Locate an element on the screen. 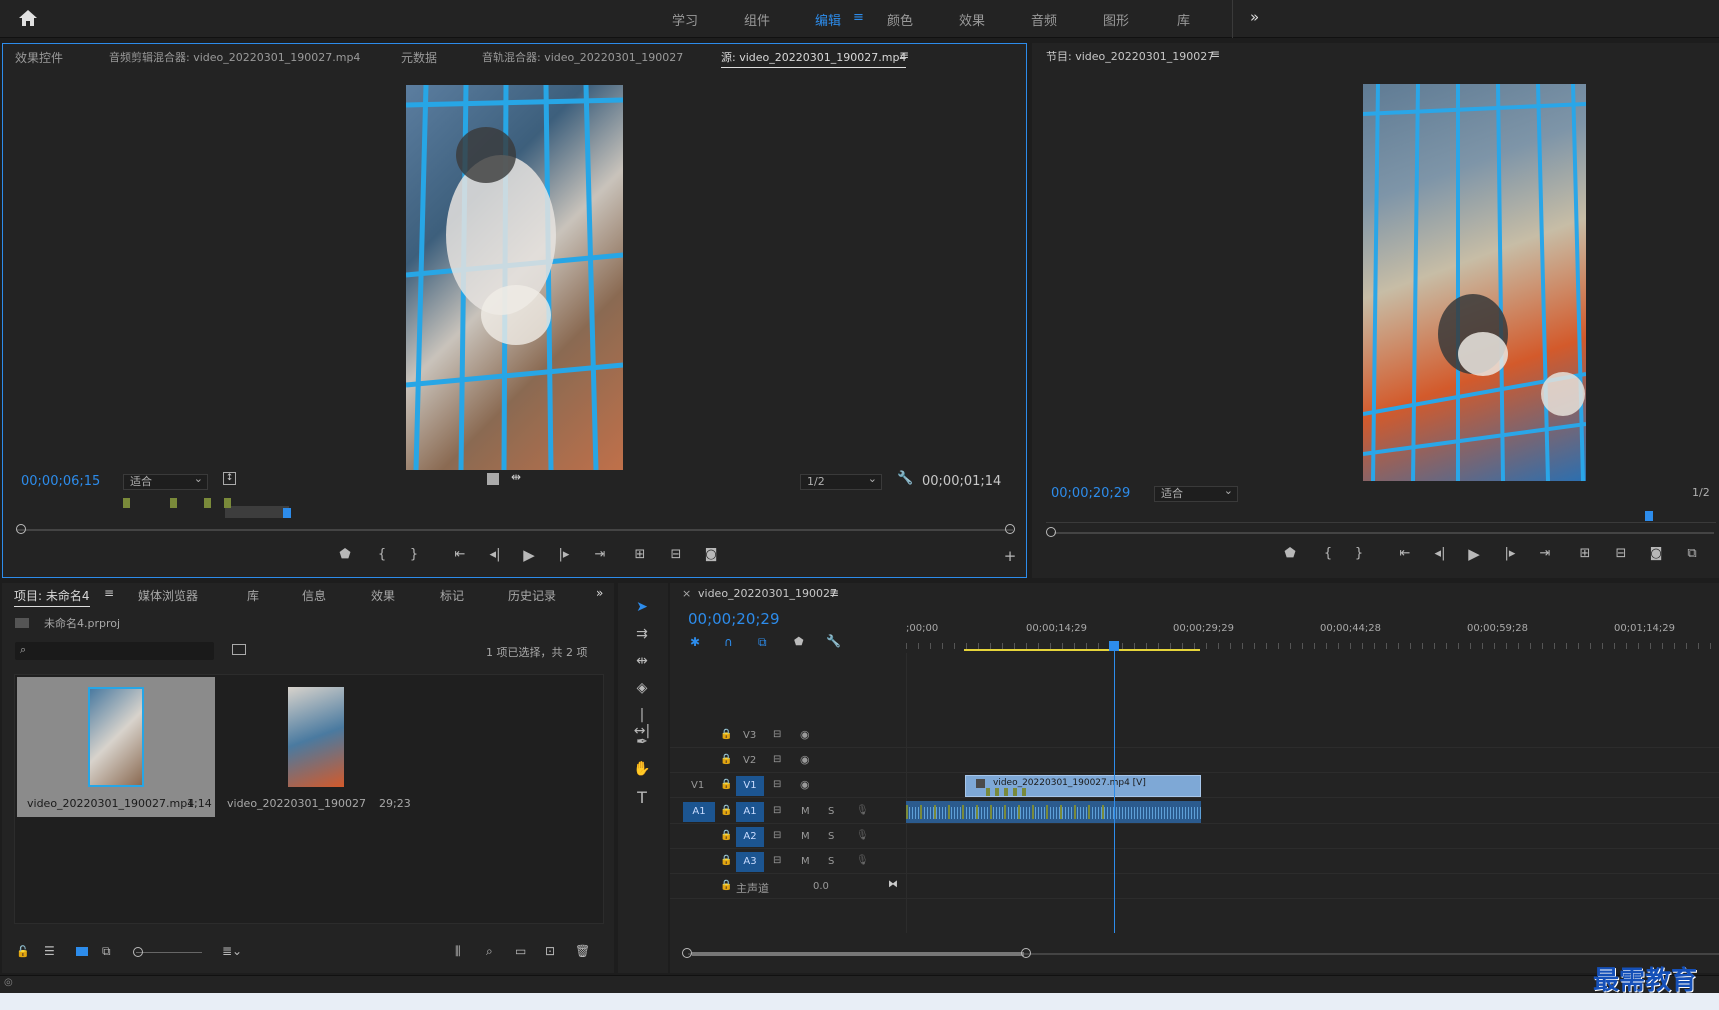  program-menu-icon: ≡ is located at coordinates (1215, 54).